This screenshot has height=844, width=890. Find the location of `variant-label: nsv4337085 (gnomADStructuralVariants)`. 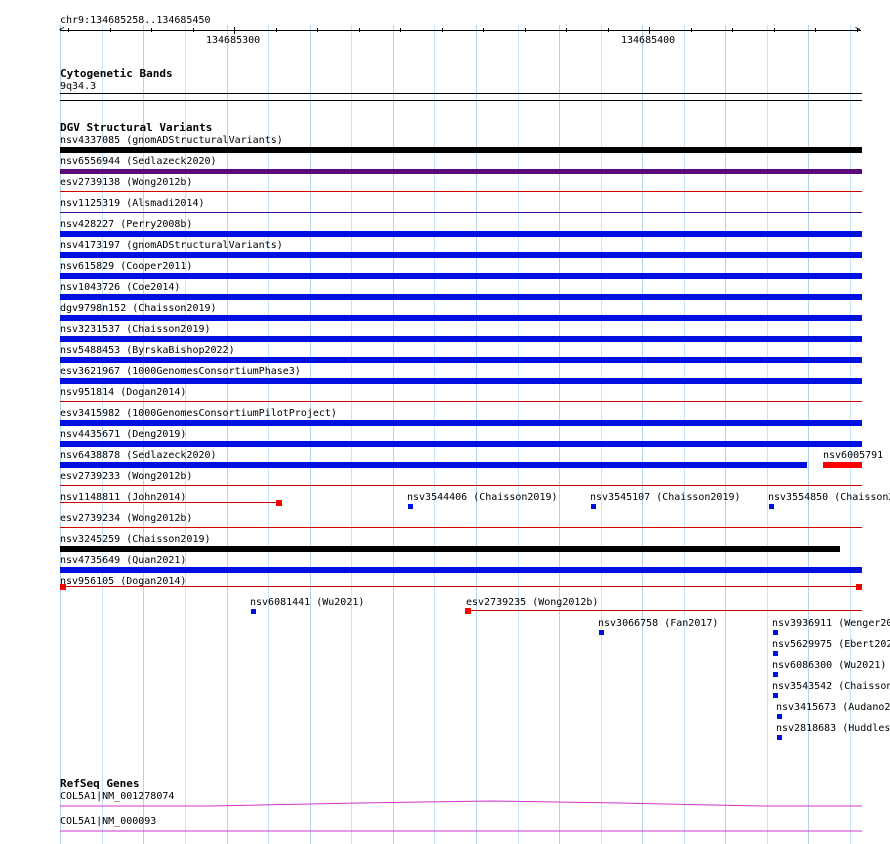

variant-label: nsv4337085 (gnomADStructuralVariants) is located at coordinates (171, 140).